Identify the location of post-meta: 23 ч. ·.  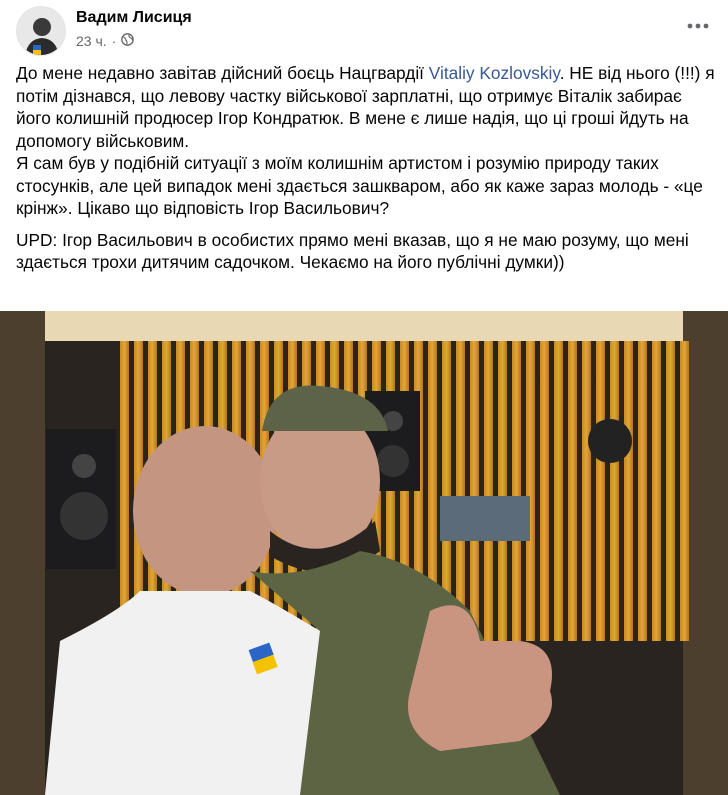
(105, 41).